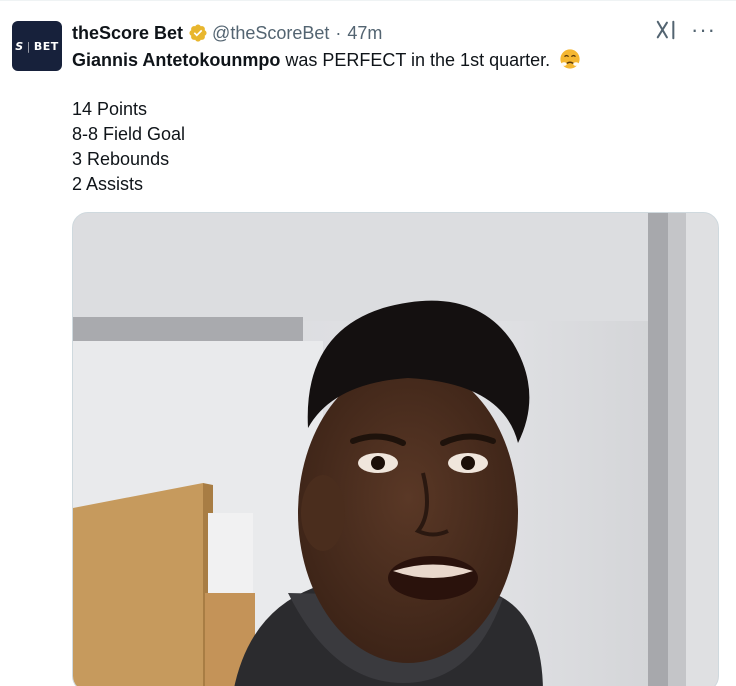 The image size is (736, 686). I want to click on more-icon: ···, so click(703, 30).